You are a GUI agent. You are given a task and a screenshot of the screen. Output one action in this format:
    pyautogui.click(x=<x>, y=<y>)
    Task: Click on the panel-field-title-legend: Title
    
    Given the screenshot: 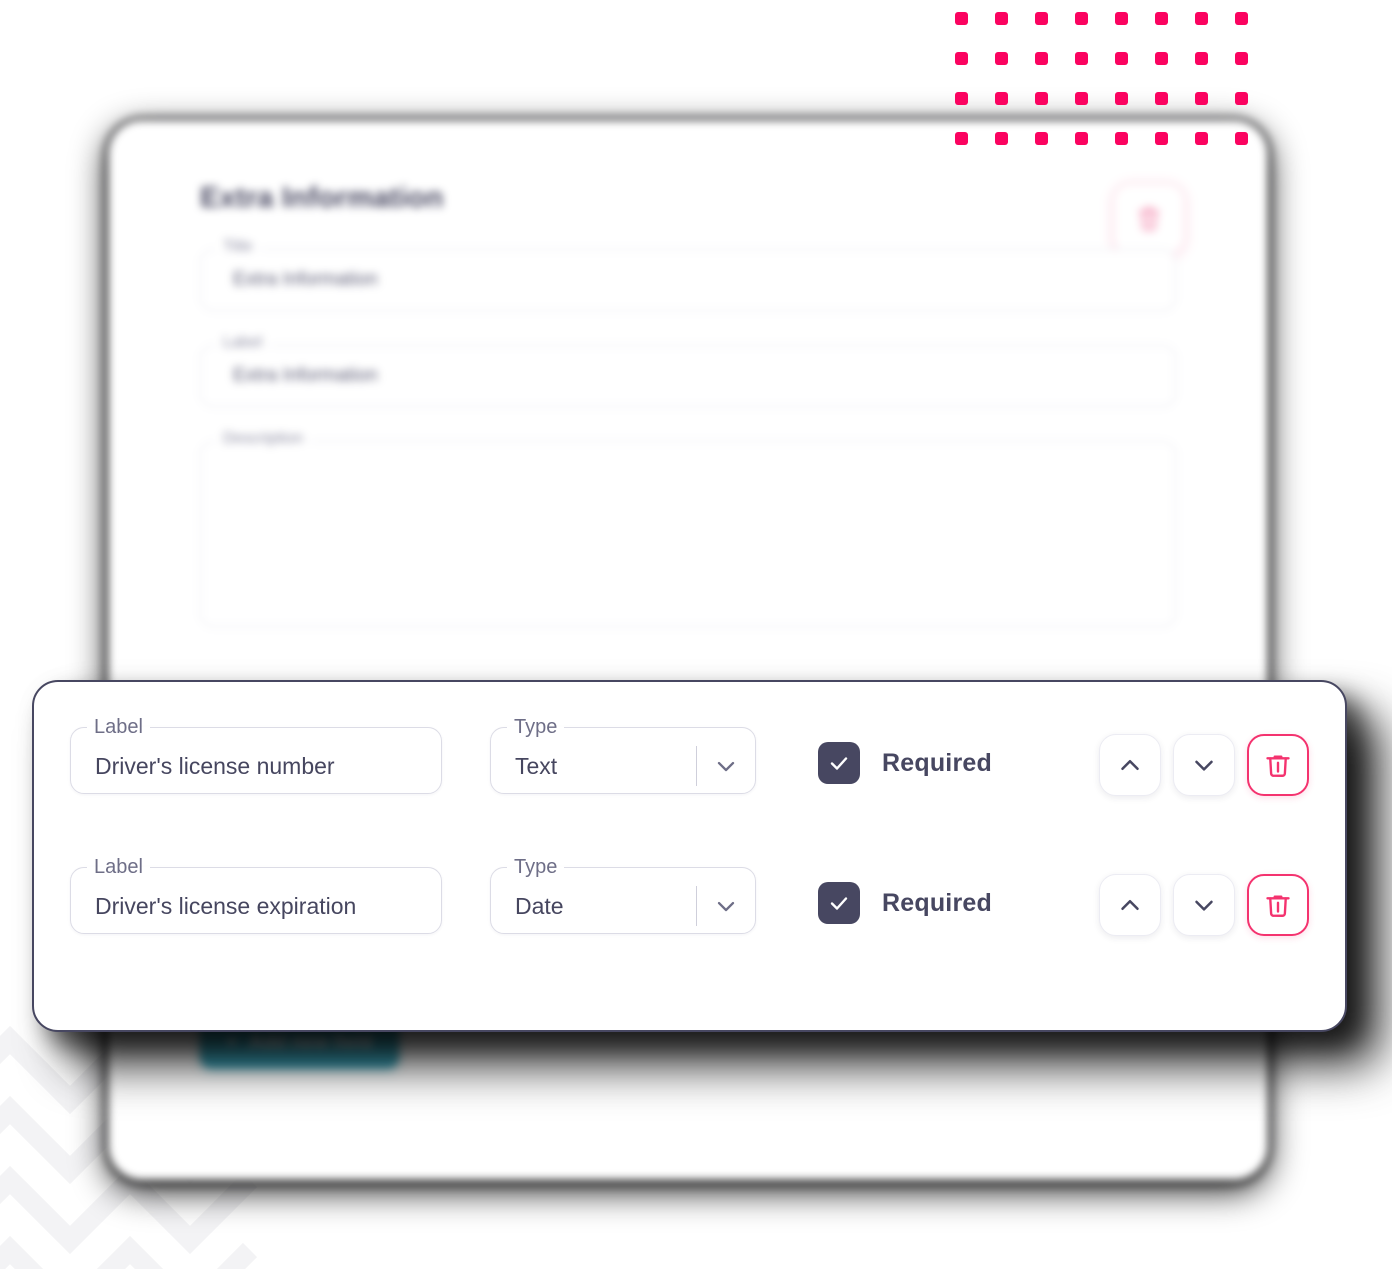 What is the action you would take?
    pyautogui.click(x=238, y=247)
    